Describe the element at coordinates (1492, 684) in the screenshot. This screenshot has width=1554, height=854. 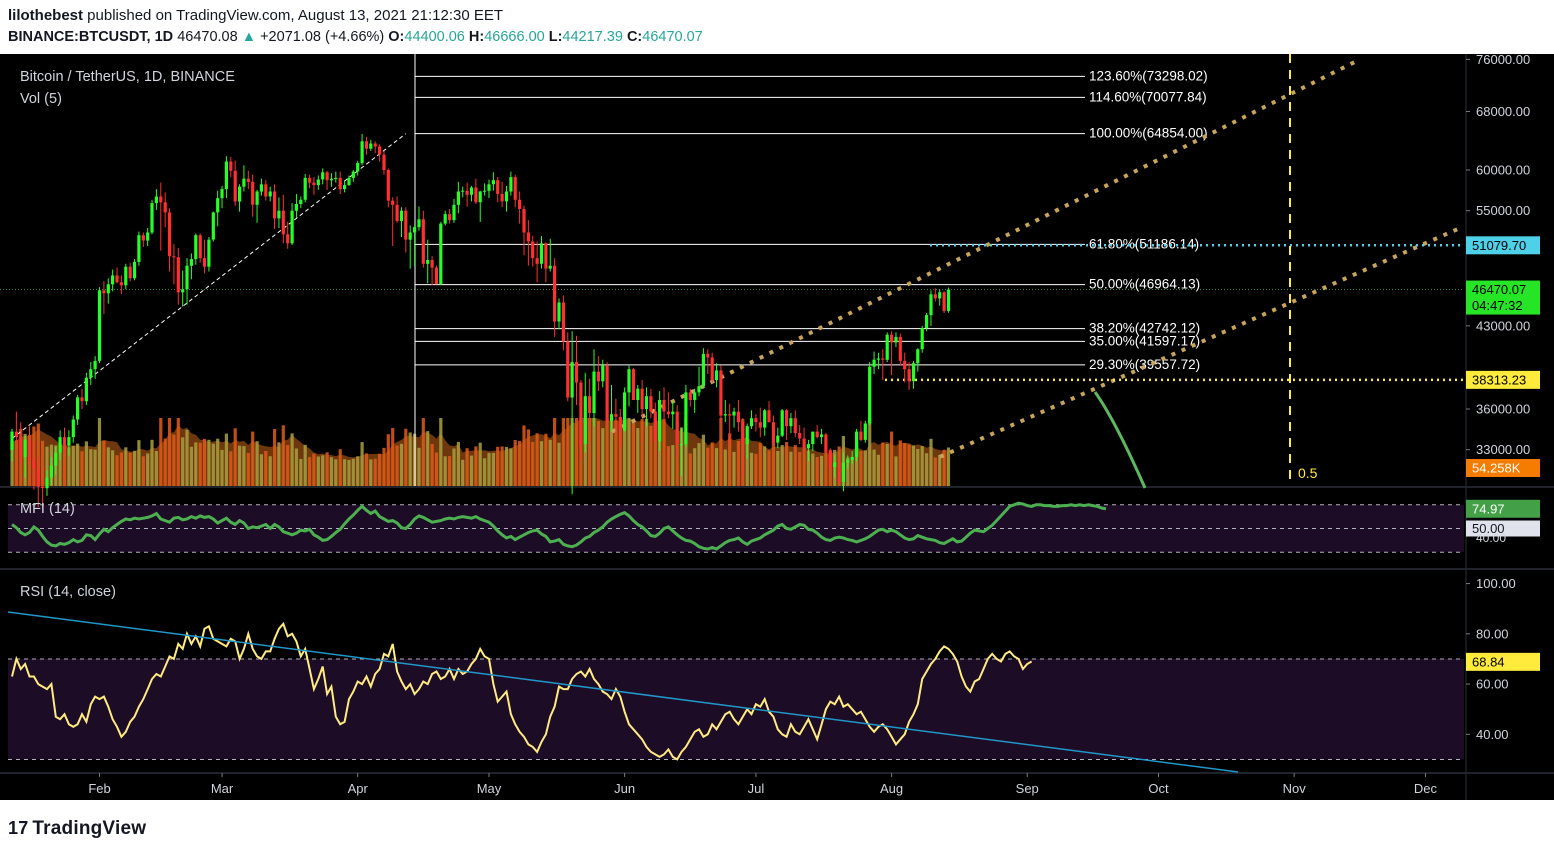
I see `rsi-tick-label: 60.00` at that location.